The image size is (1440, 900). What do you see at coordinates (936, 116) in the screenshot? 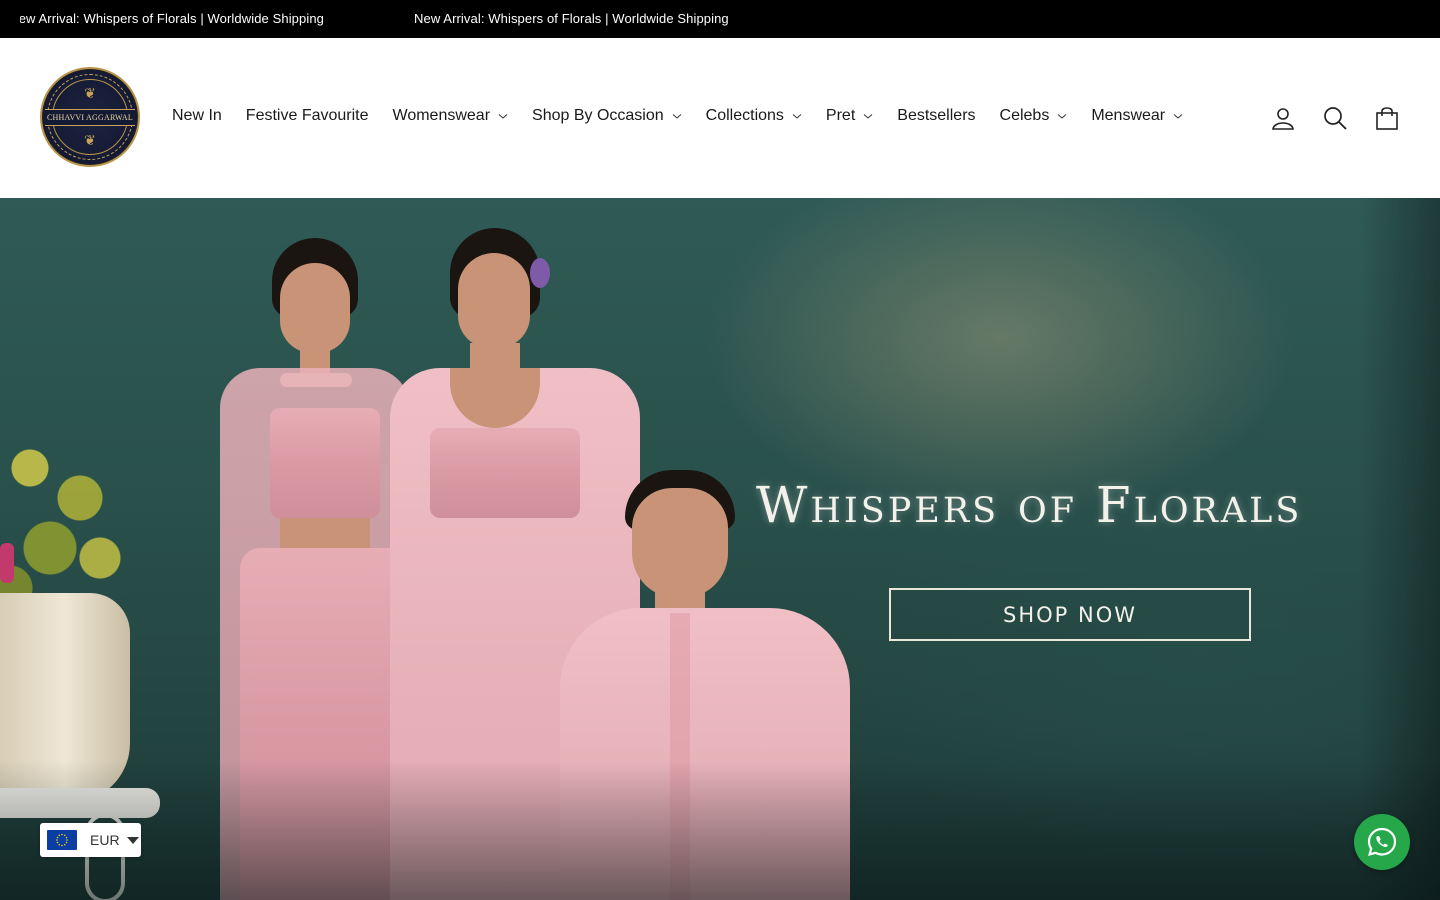
I see `nav-item-bestsellers: Bestsellers` at bounding box center [936, 116].